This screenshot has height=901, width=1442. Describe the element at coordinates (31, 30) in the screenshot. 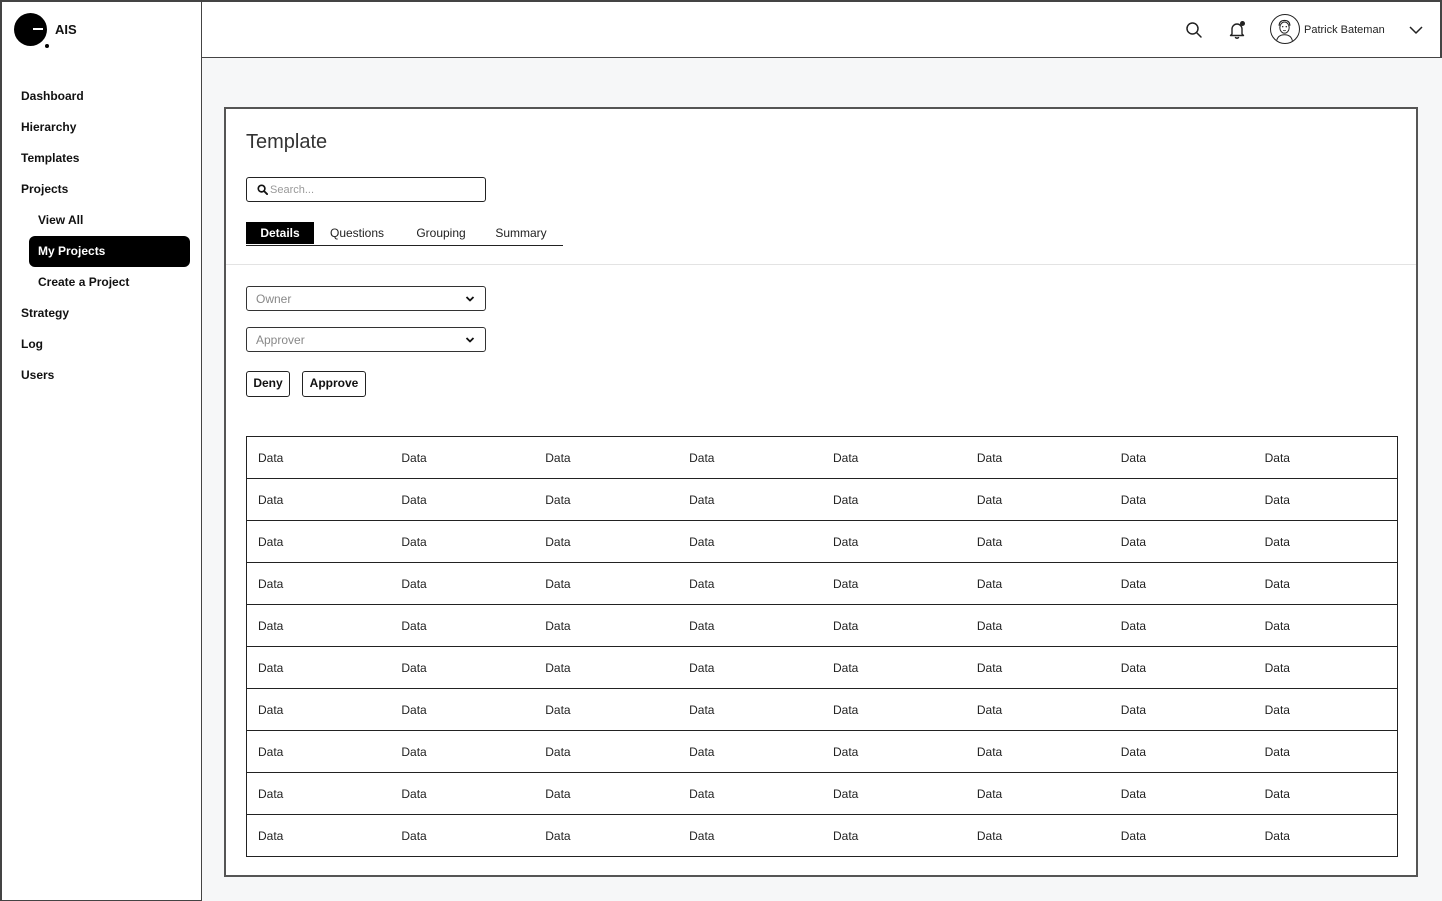

I see `logo-icon` at that location.